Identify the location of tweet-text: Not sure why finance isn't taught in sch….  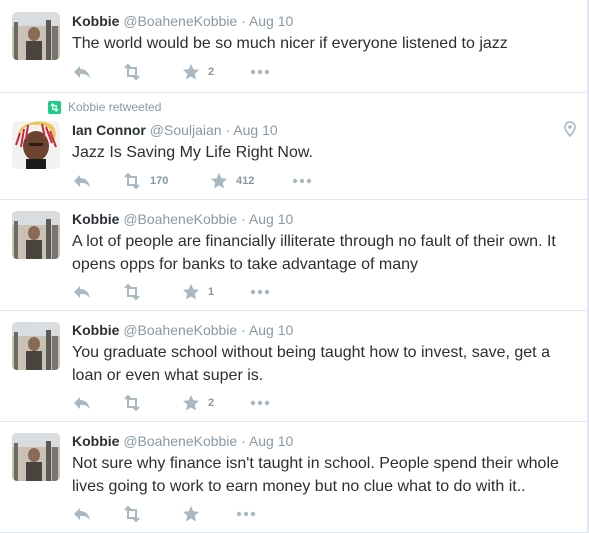
(315, 475).